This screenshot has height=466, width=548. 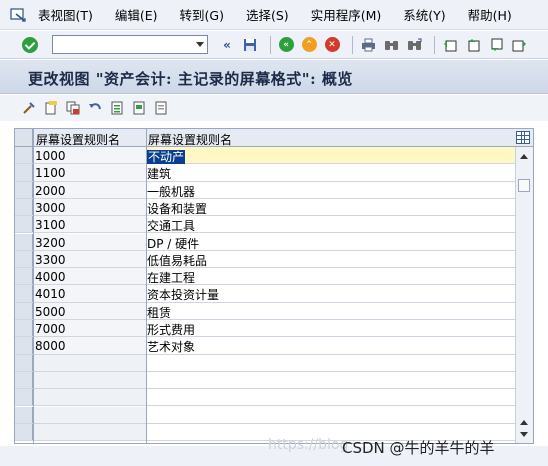 I want to click on scroll-page-button, so click(x=524, y=185).